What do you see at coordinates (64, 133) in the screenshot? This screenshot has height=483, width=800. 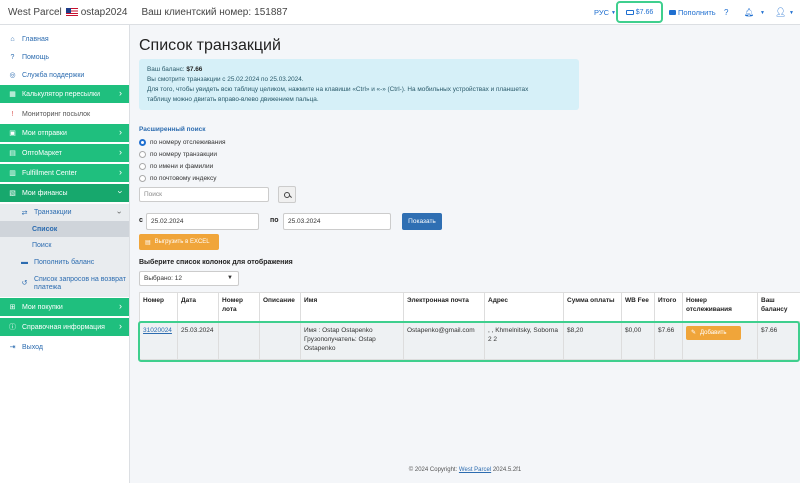 I see `sidebar-item-shipments: ▣ Мои отправки ›` at bounding box center [64, 133].